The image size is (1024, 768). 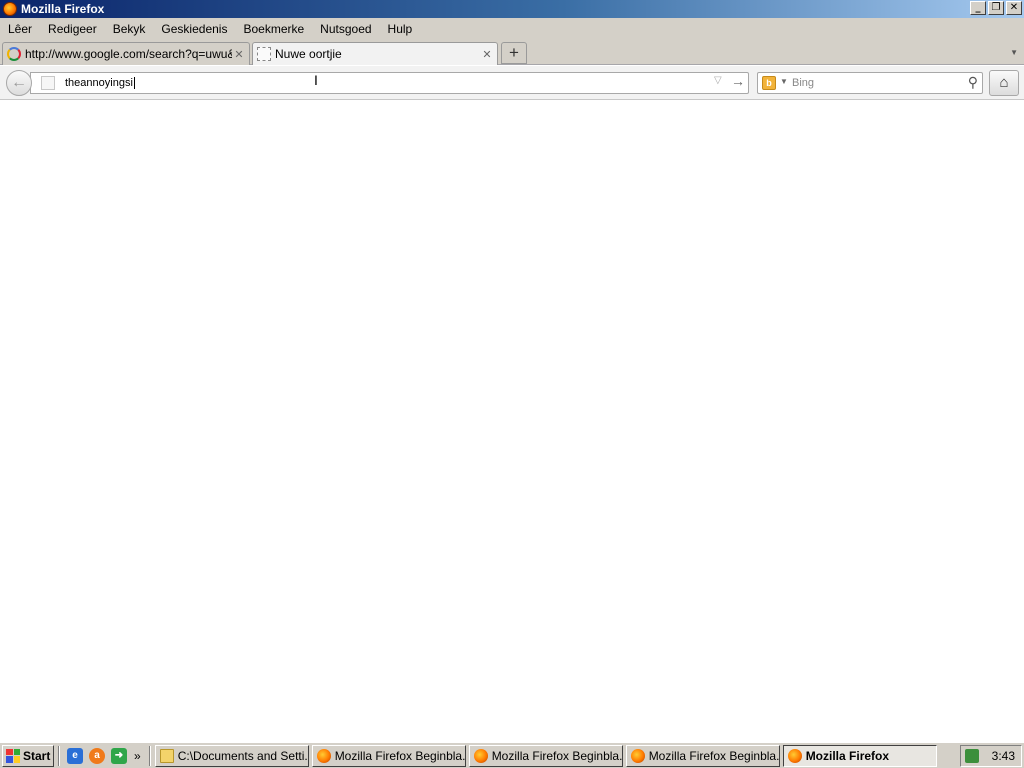 I want to click on search-bar: b ▼ Bing ⚲, so click(x=870, y=83).